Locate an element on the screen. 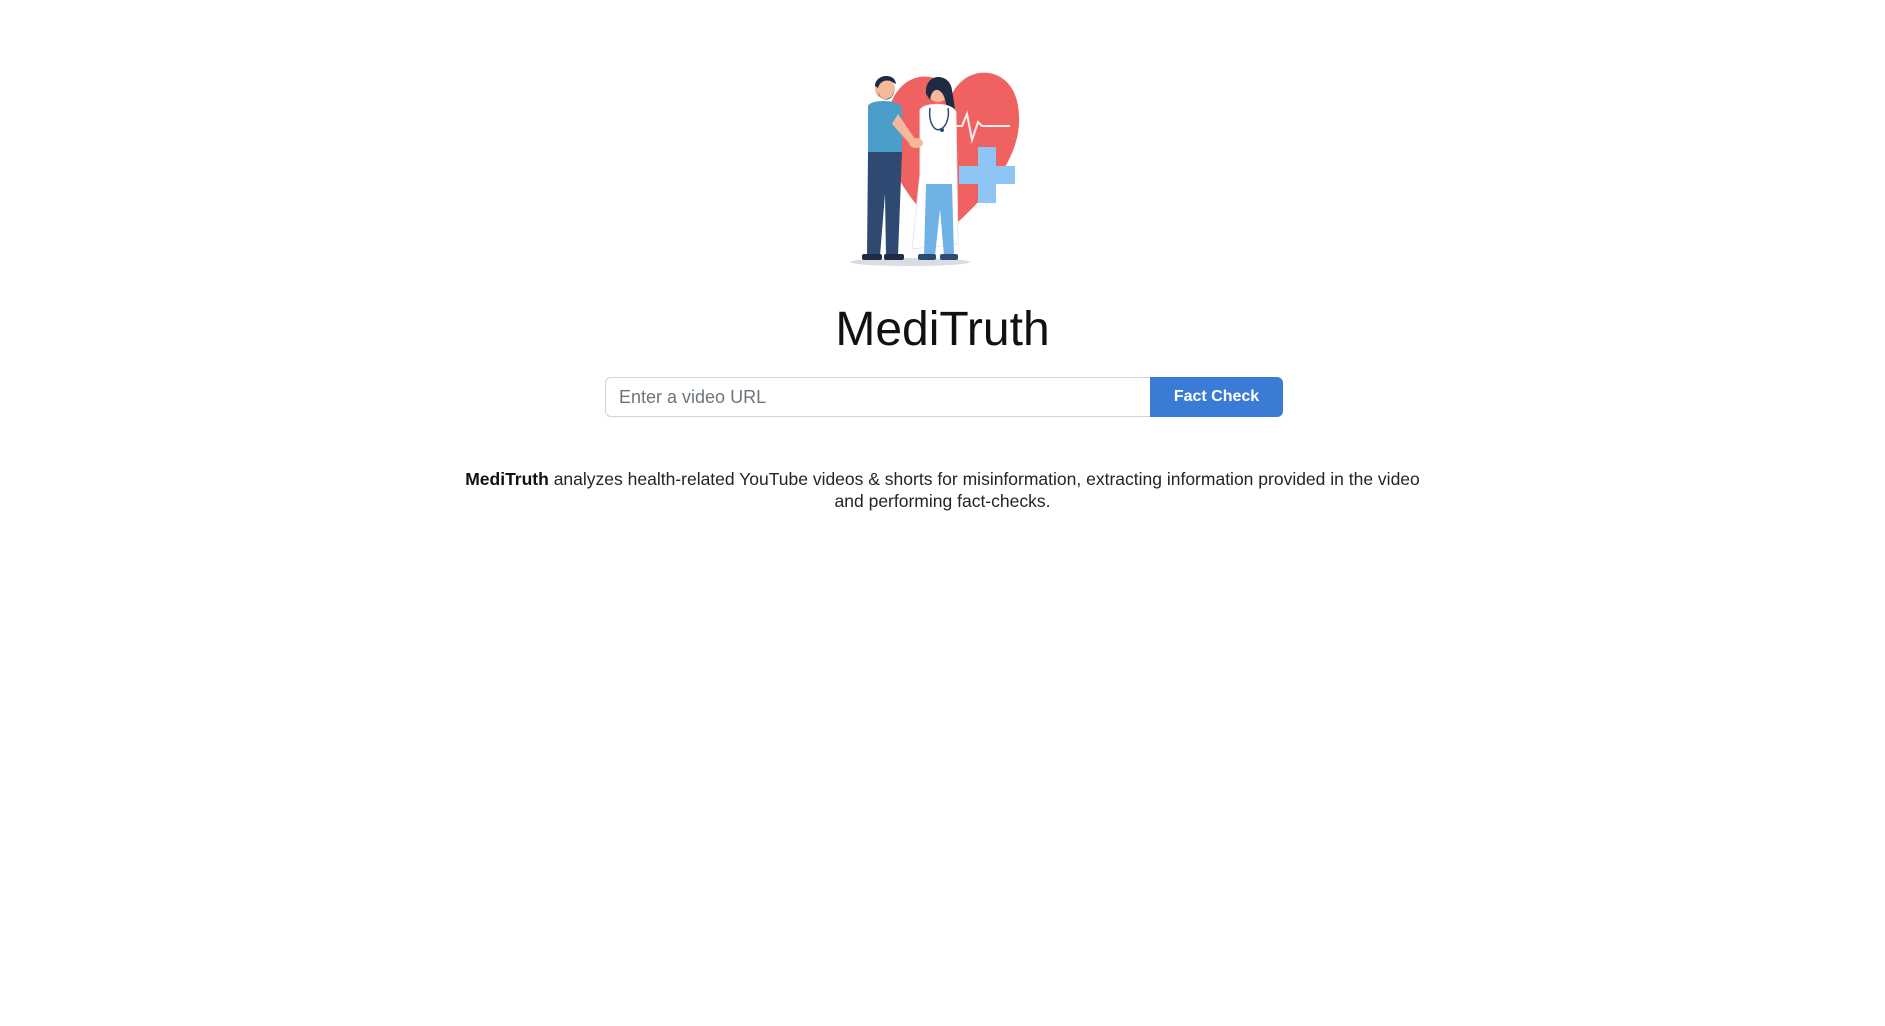 This screenshot has height=1026, width=1885. hero-illustration is located at coordinates (945, 156).